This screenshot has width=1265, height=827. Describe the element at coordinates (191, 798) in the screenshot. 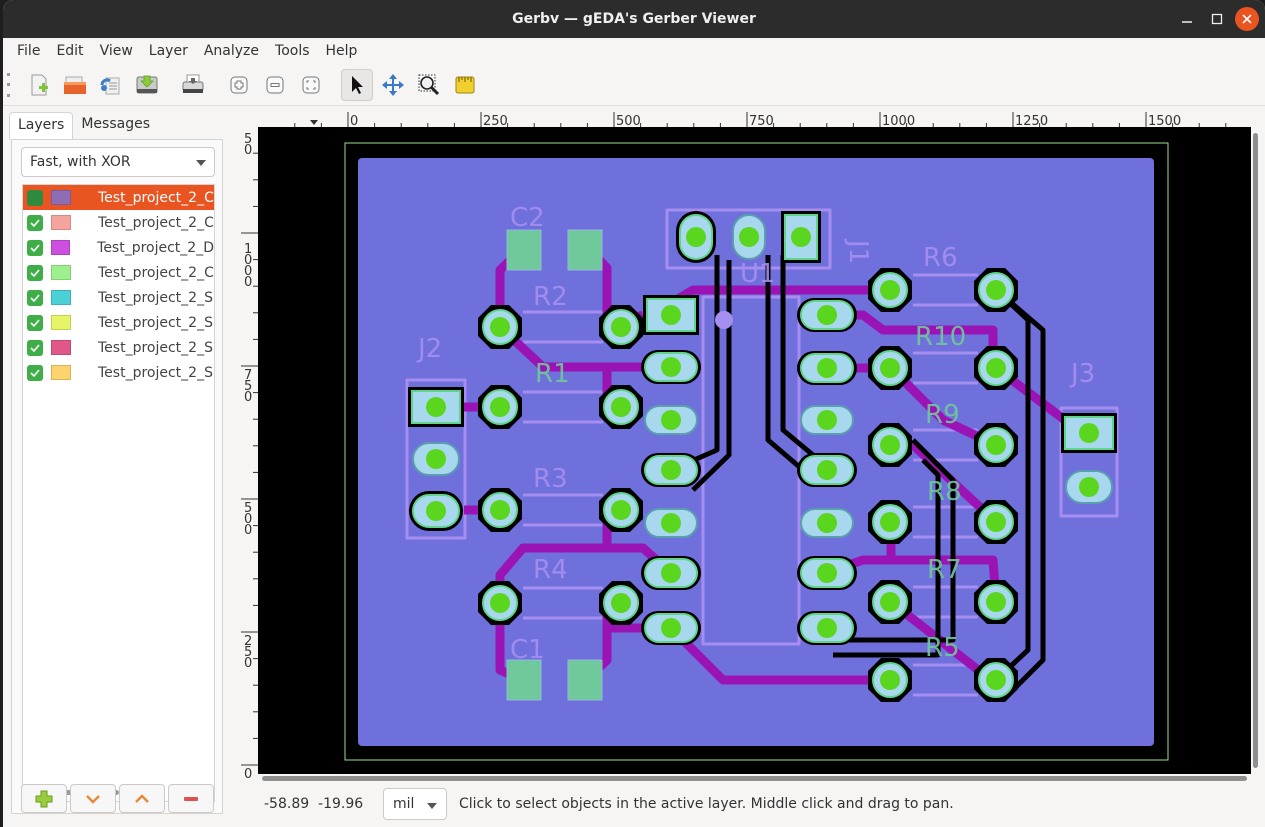

I see `remove-layer-button` at that location.